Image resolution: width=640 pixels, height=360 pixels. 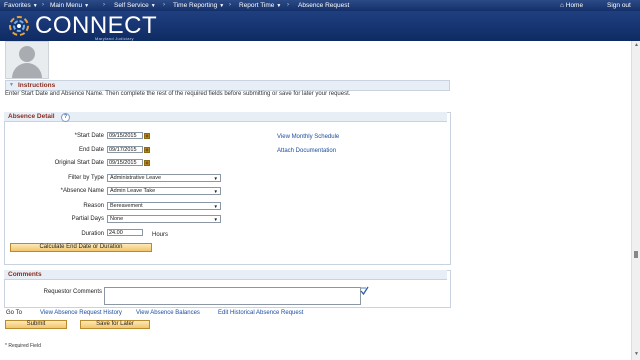 What do you see at coordinates (19, 26) in the screenshot?
I see `connect-logo-icon` at bounding box center [19, 26].